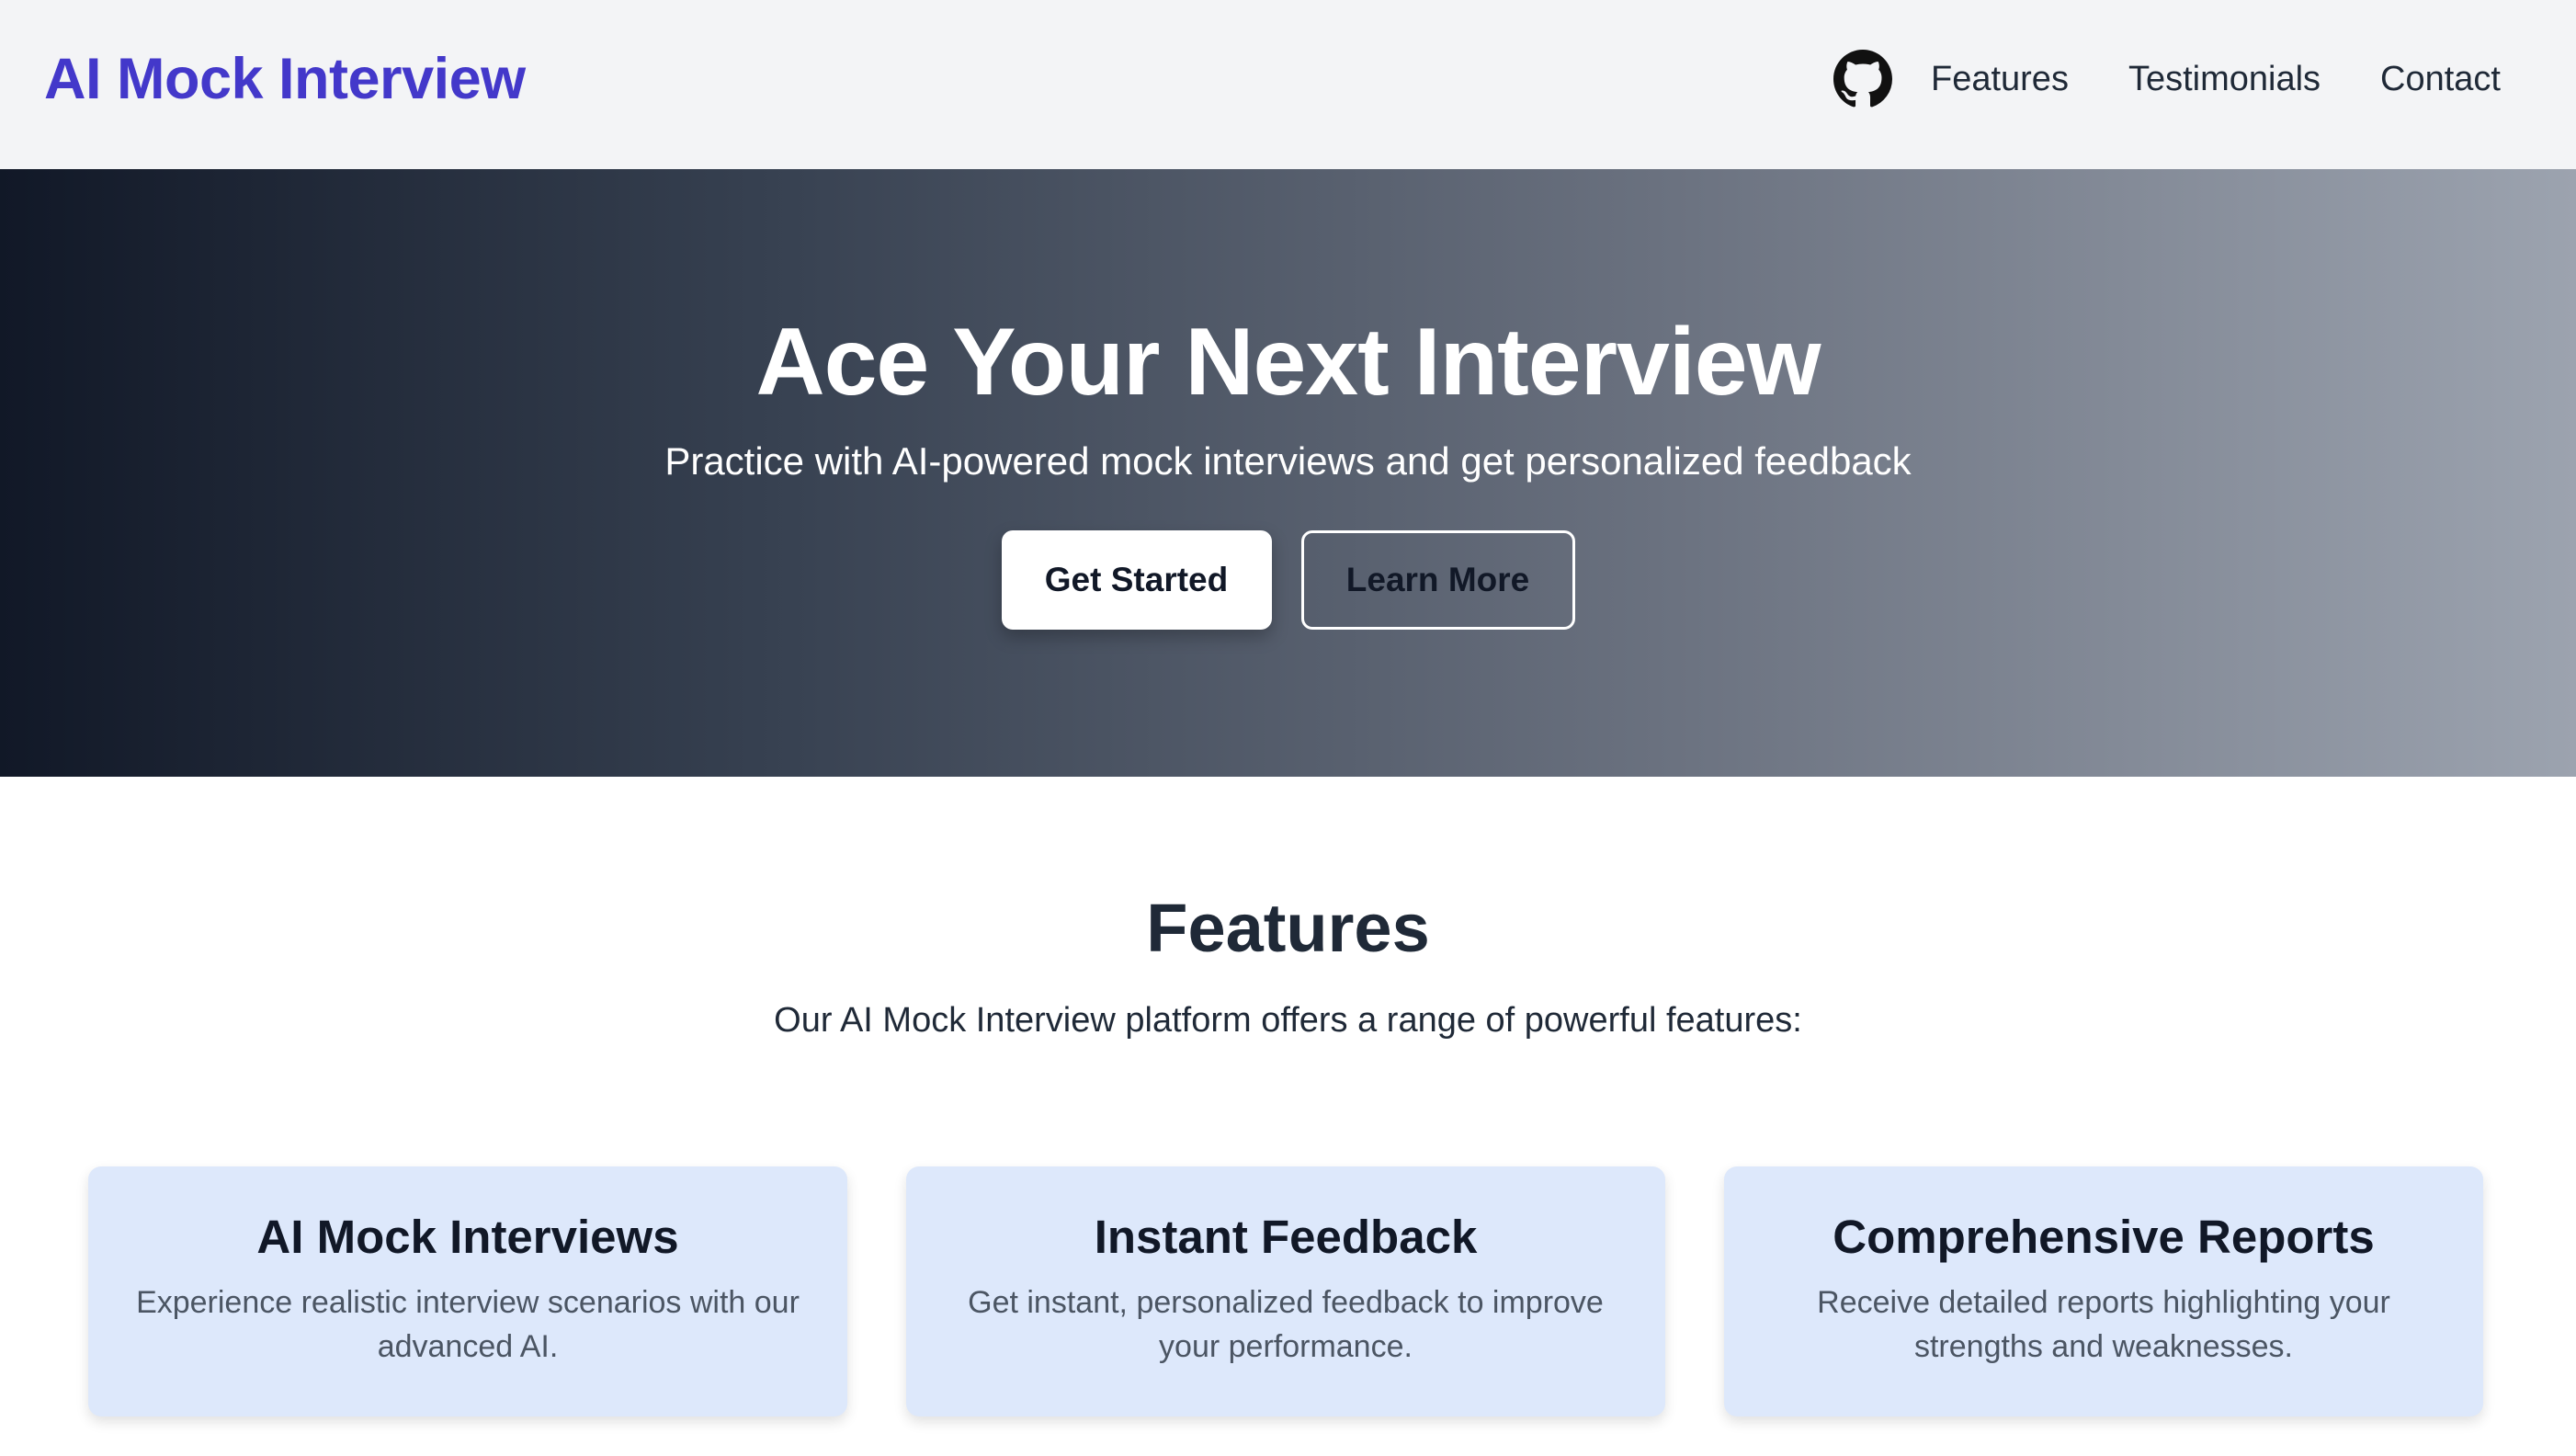  I want to click on features-title: Features, so click(1288, 928).